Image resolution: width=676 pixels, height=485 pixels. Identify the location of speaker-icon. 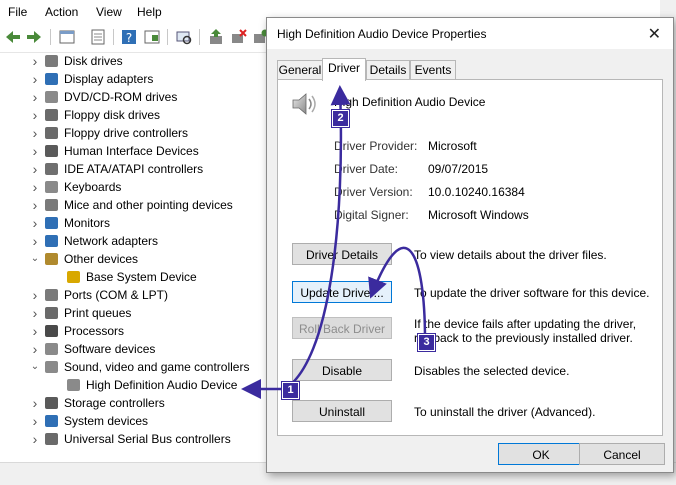
(304, 104).